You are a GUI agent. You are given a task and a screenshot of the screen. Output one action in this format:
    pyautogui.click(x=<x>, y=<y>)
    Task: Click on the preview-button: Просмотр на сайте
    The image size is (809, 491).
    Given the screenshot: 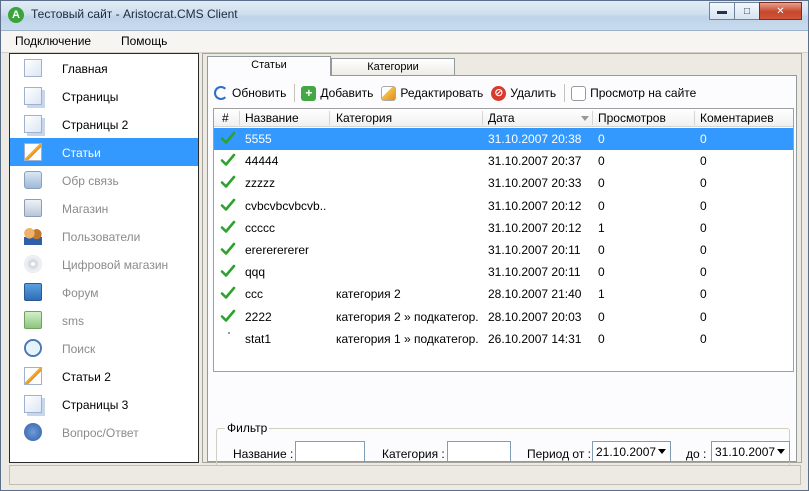 What is the action you would take?
    pyautogui.click(x=634, y=93)
    